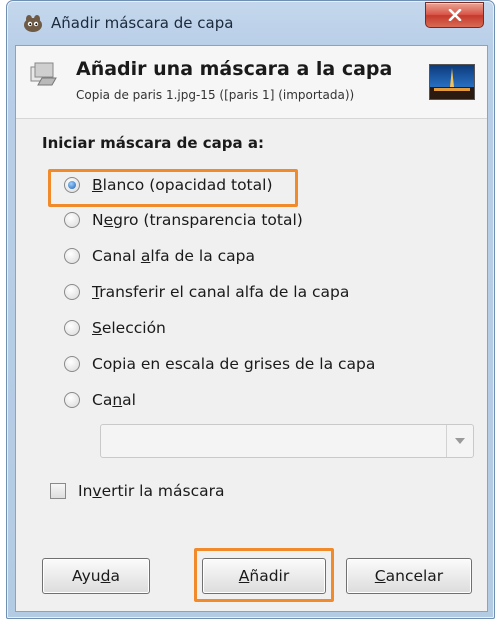 Image resolution: width=499 pixels, height=620 pixels. I want to click on radio-option: Transferir el canal alfa de la capa, so click(206, 292).